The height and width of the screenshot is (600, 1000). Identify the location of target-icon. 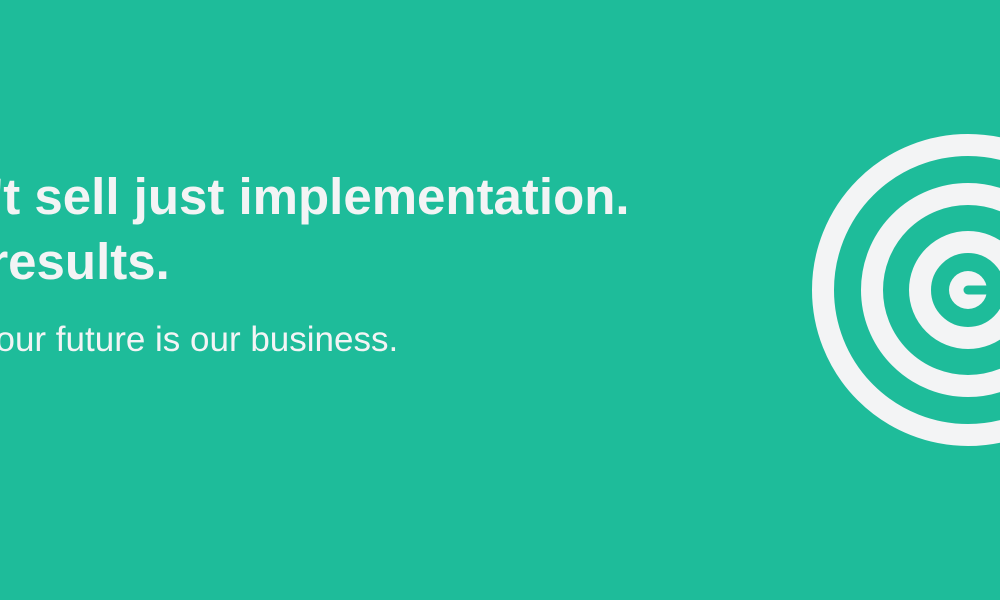
(895, 290).